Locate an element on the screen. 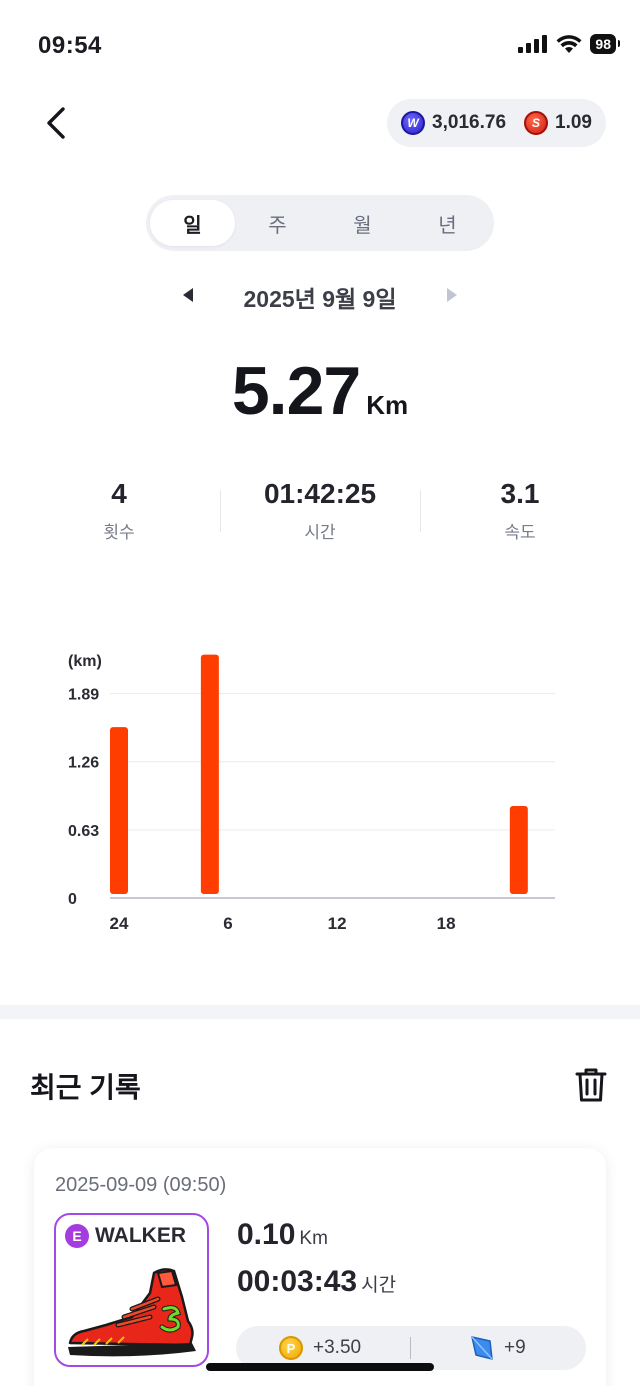  battery-icon: 98 is located at coordinates (605, 44).